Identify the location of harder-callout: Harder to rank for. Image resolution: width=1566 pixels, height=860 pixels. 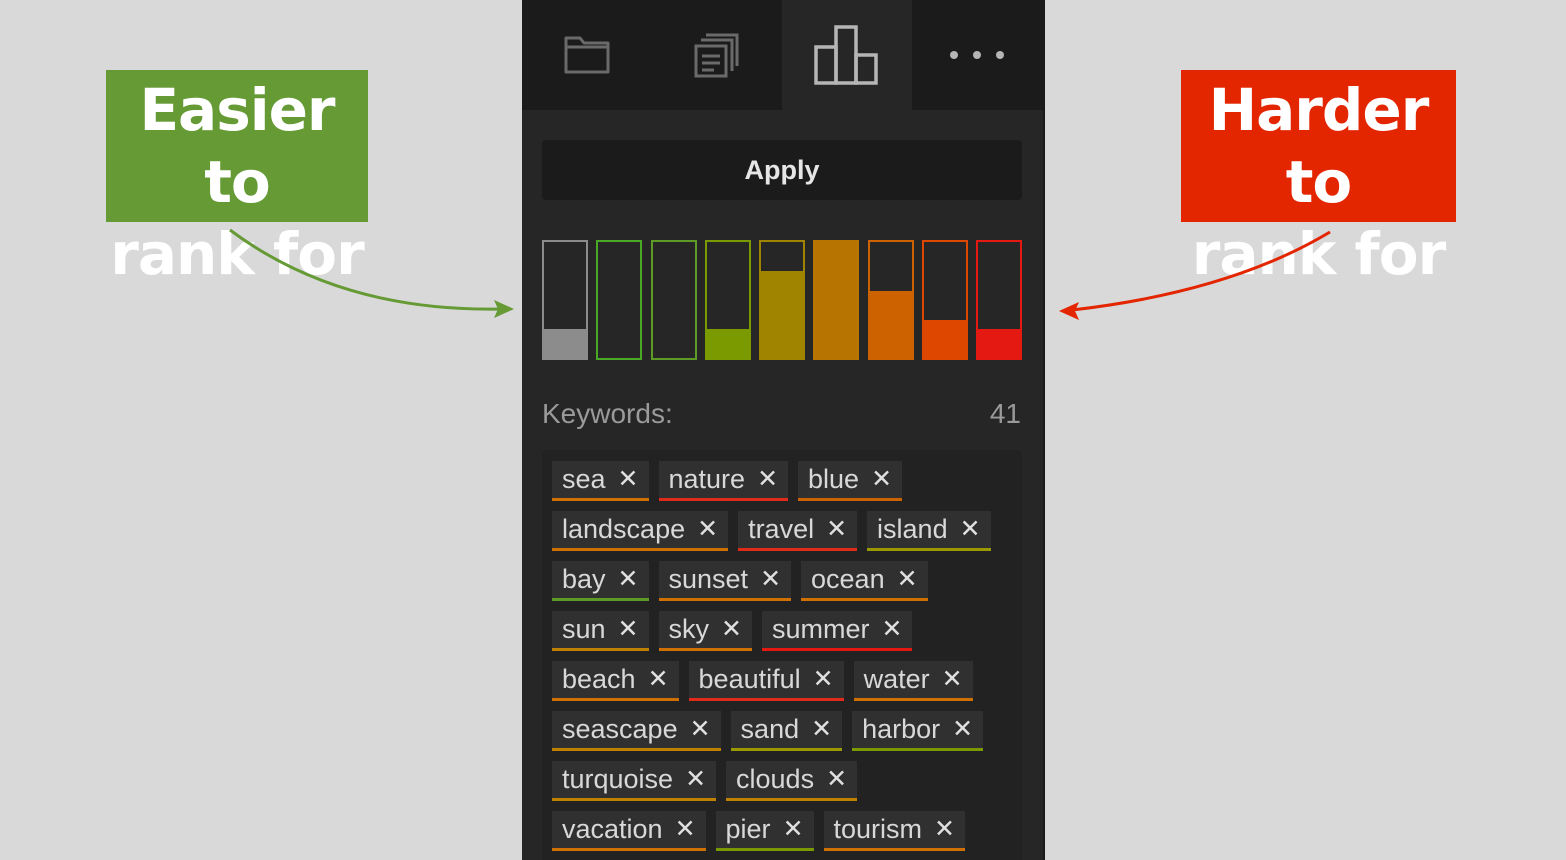
(1318, 179).